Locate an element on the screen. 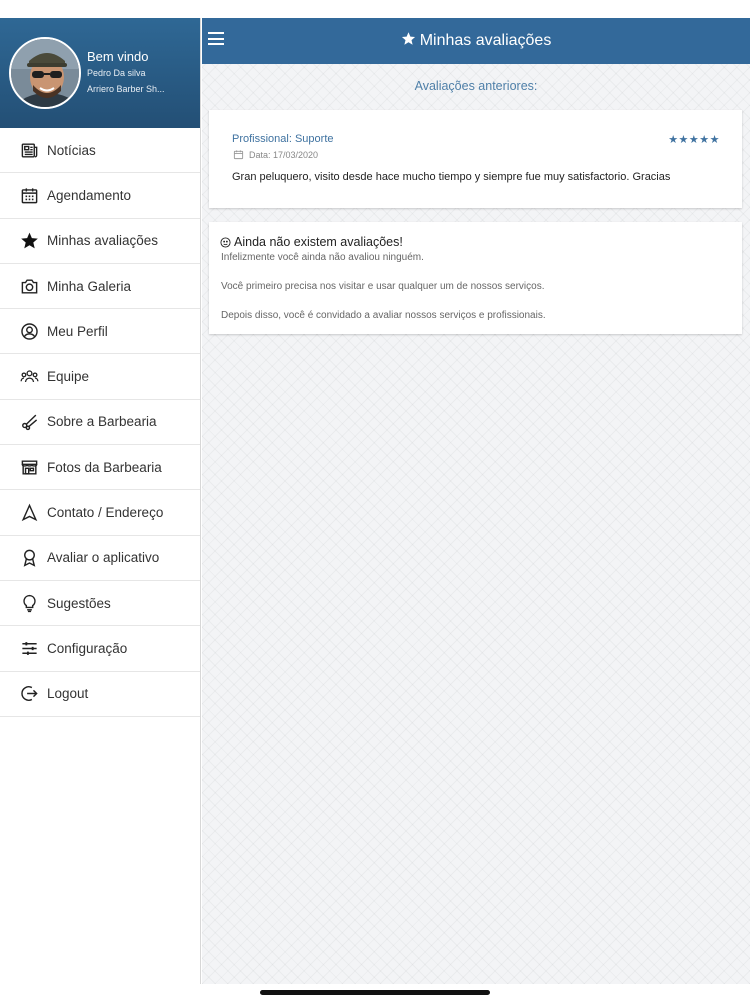 This screenshot has height=1000, width=750. empty-heading-text: Ainda não existem avaliações! is located at coordinates (318, 242).